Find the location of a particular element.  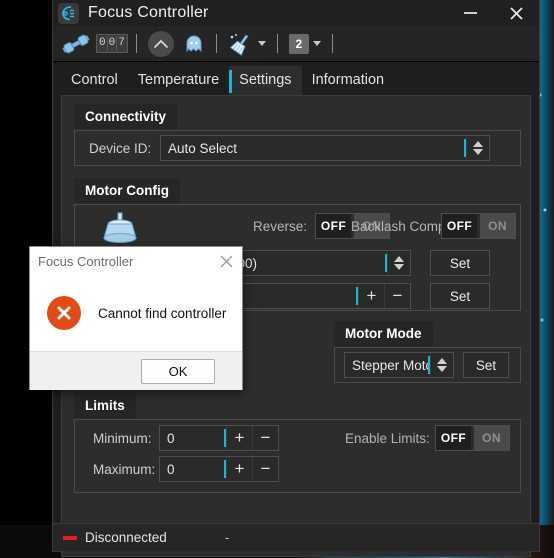

connectivity-body: Device ID: Auto Select is located at coordinates (297, 148).